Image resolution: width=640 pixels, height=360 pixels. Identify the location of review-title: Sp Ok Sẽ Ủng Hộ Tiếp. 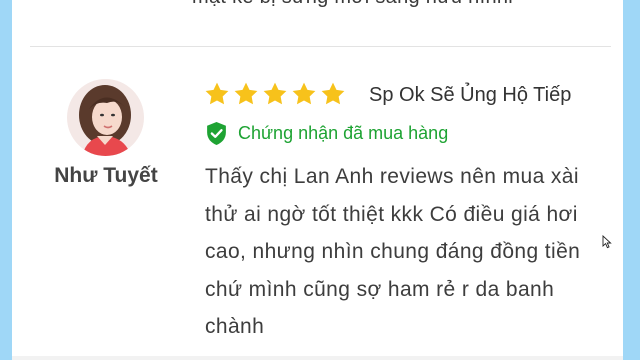
(470, 95).